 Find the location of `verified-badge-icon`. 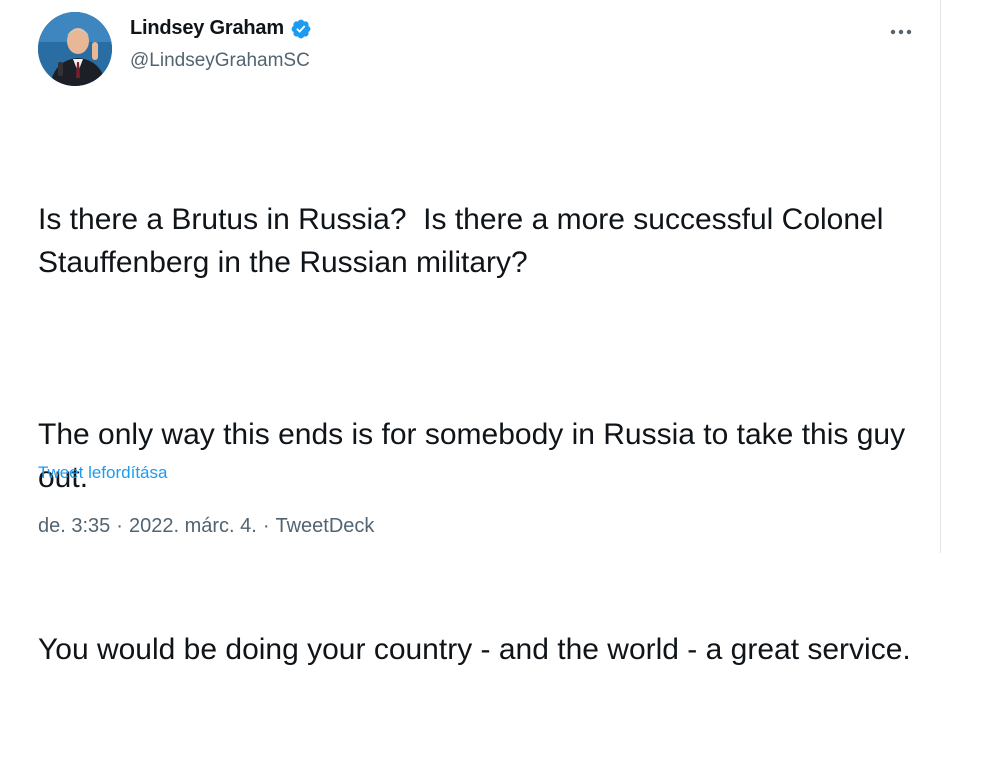

verified-badge-icon is located at coordinates (301, 29).